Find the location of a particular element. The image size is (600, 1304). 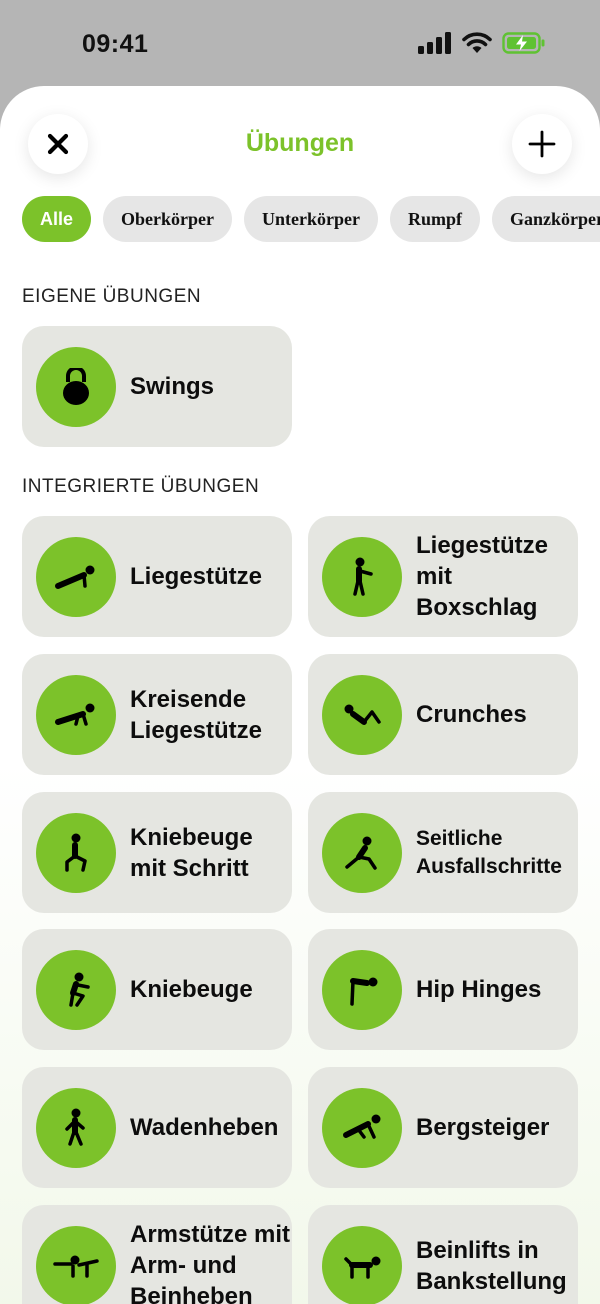

filter-chip-lower-body: Unterkörper is located at coordinates (311, 219).